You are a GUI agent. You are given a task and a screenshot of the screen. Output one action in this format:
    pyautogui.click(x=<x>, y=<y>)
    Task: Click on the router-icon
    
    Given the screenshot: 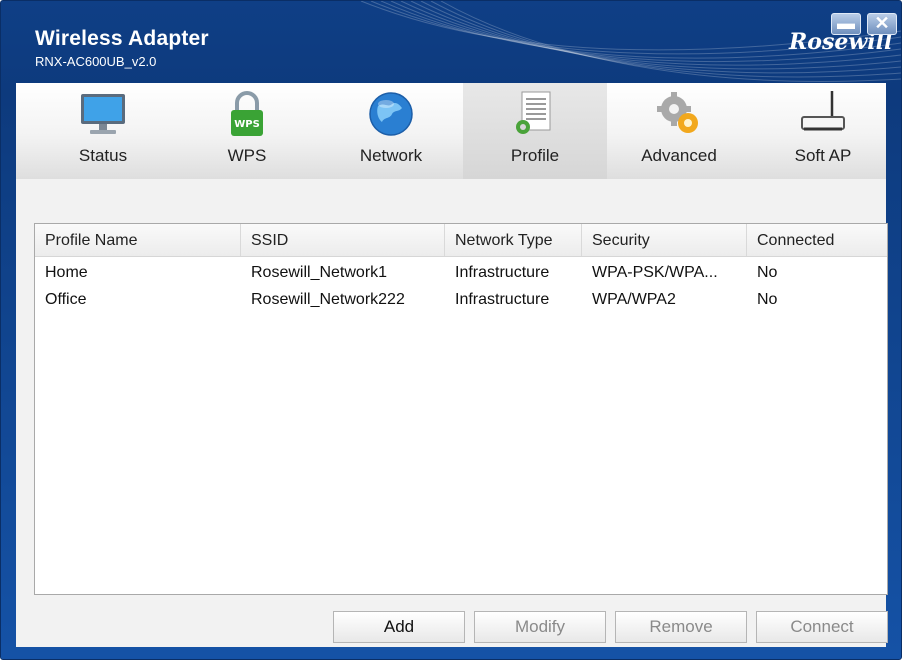 What is the action you would take?
    pyautogui.click(x=823, y=111)
    